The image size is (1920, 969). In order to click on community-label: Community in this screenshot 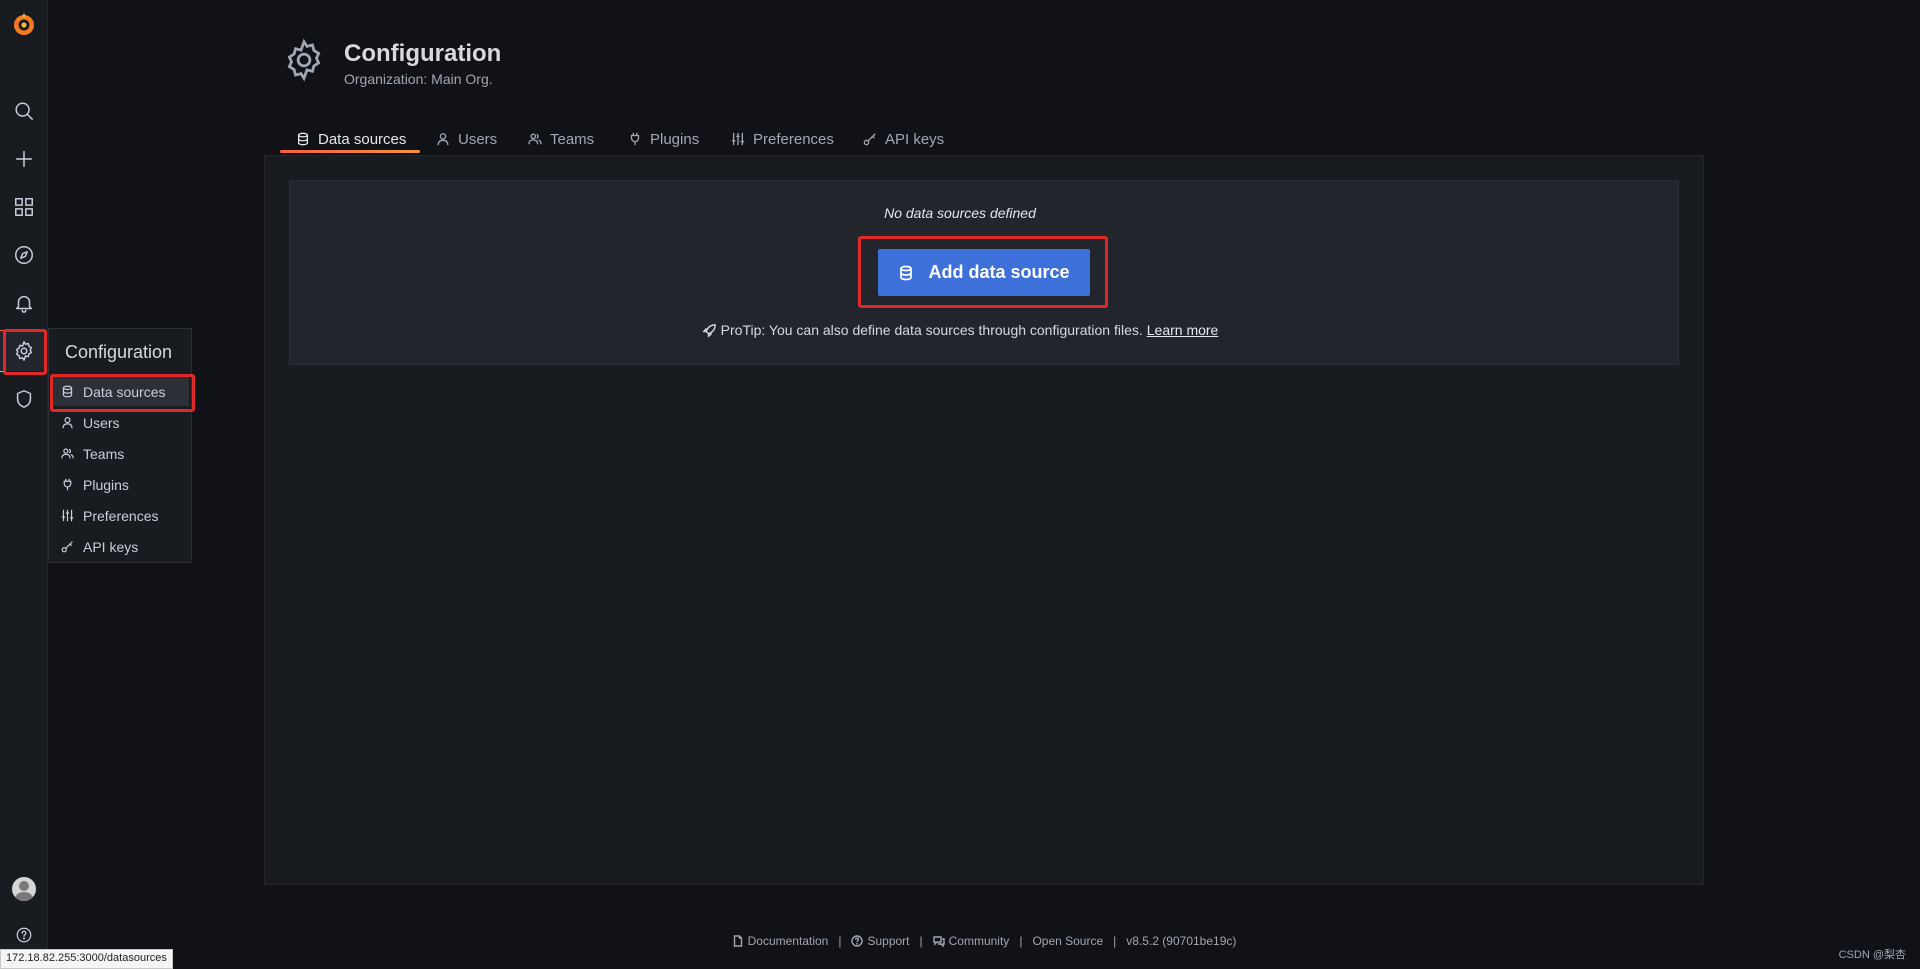, I will do `click(979, 941)`.